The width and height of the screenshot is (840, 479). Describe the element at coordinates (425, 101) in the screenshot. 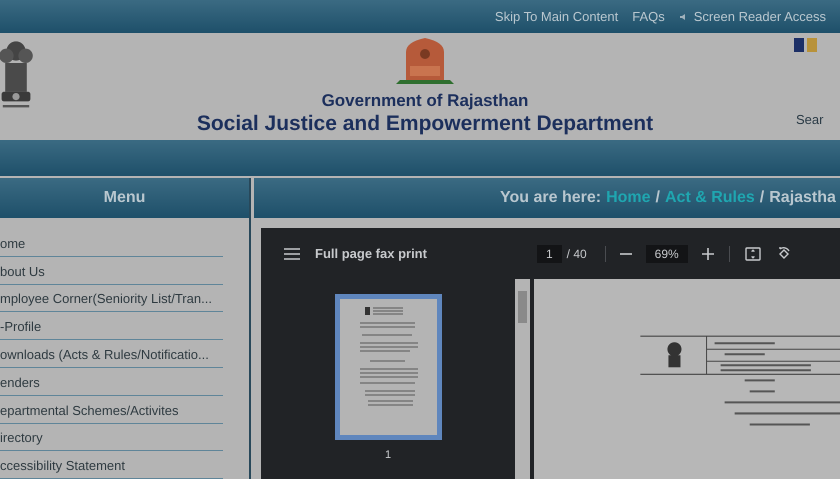

I see `government-title: Government of Rajasthan` at that location.